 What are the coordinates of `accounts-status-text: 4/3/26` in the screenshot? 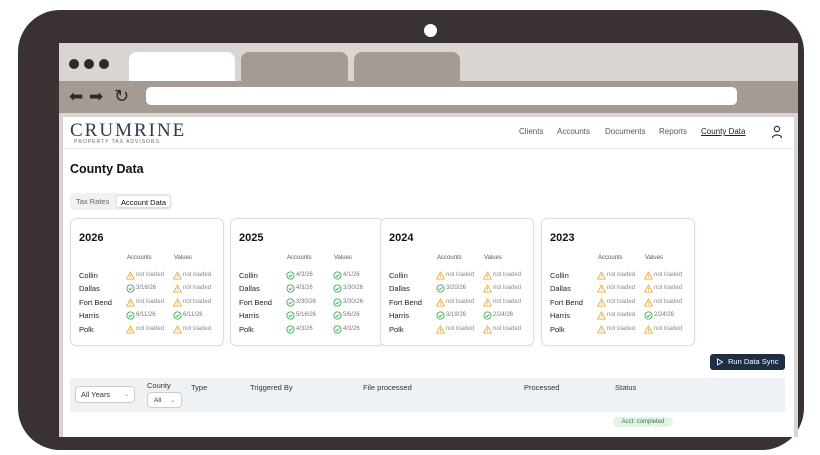 It's located at (304, 275).